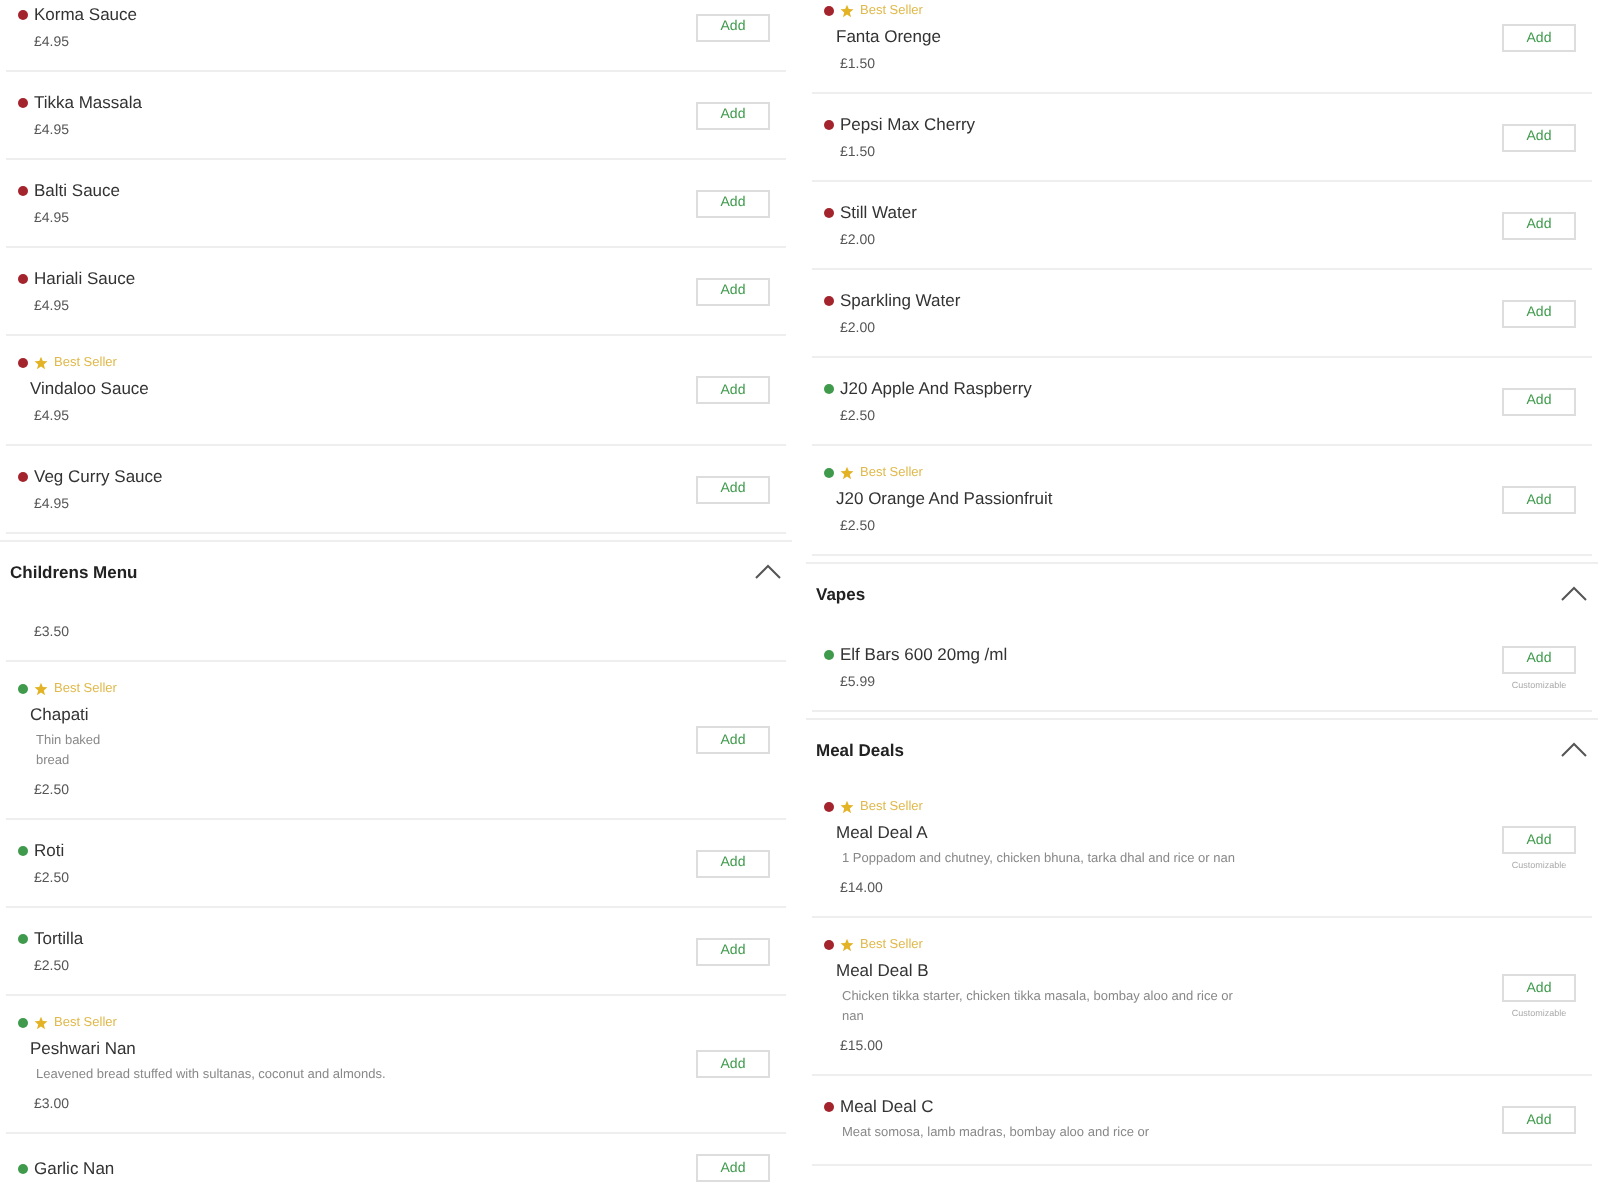 This screenshot has width=1600, height=1200. What do you see at coordinates (887, 1106) in the screenshot?
I see `item-name: Meal Deal C` at bounding box center [887, 1106].